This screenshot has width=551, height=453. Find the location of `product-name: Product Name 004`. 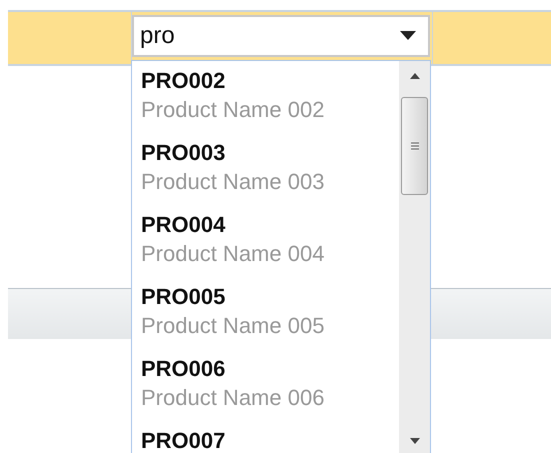

product-name: Product Name 004 is located at coordinates (233, 254).